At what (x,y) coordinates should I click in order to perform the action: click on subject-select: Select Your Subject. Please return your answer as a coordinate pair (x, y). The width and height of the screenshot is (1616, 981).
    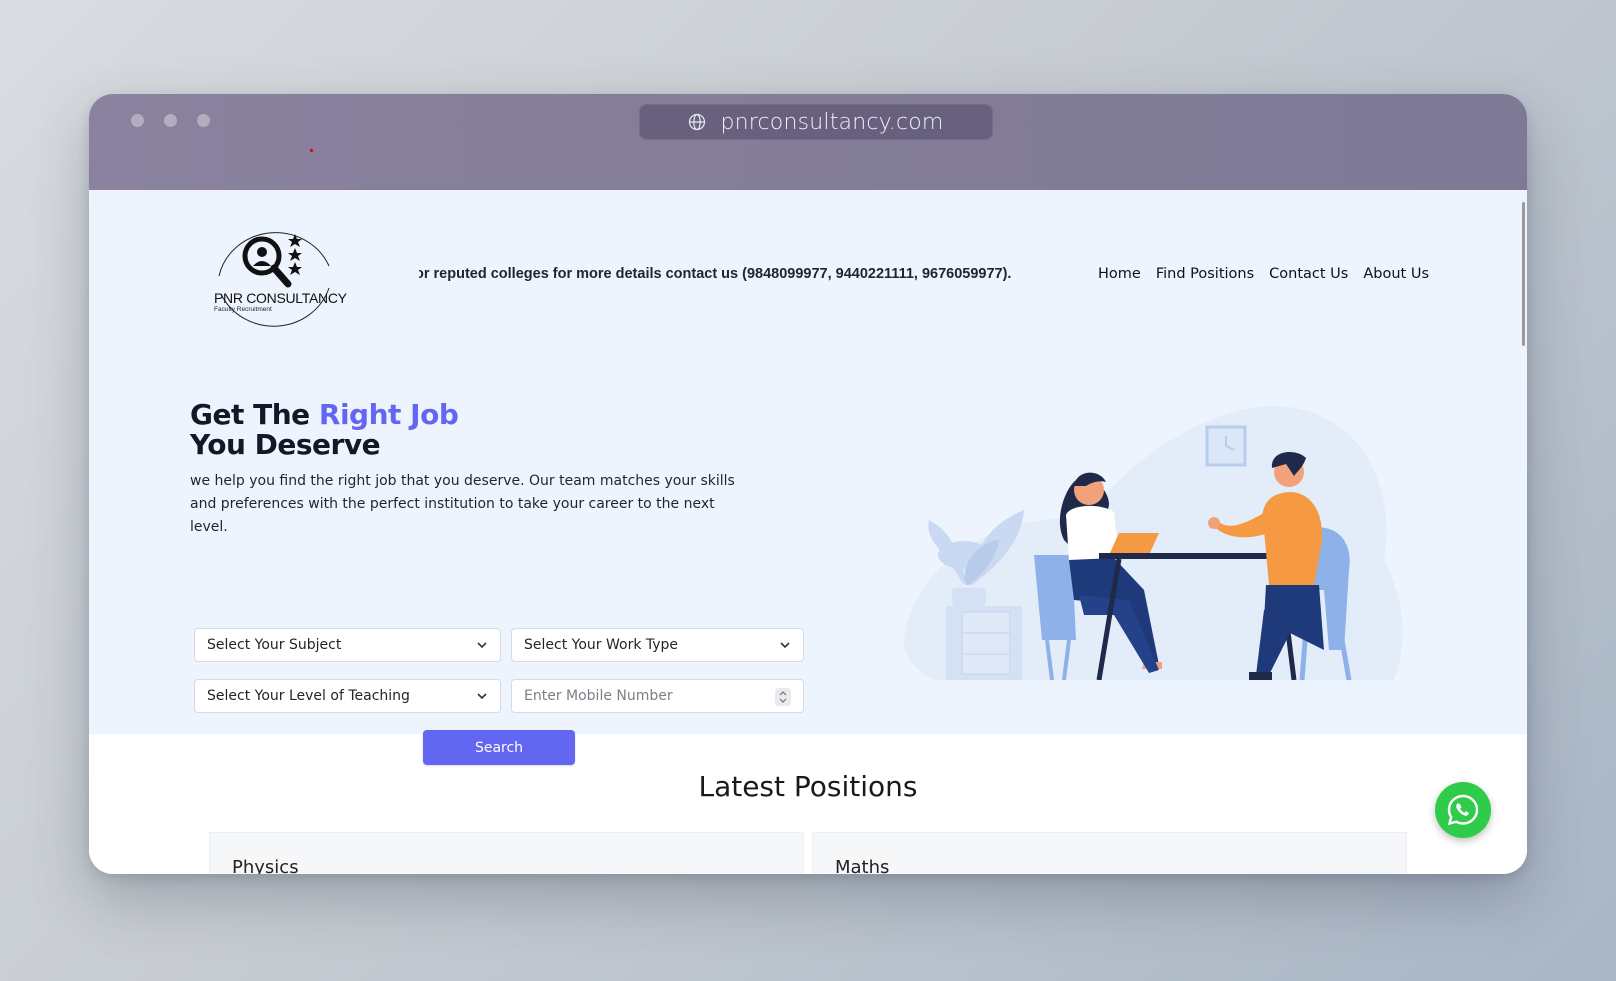
    Looking at the image, I should click on (347, 645).